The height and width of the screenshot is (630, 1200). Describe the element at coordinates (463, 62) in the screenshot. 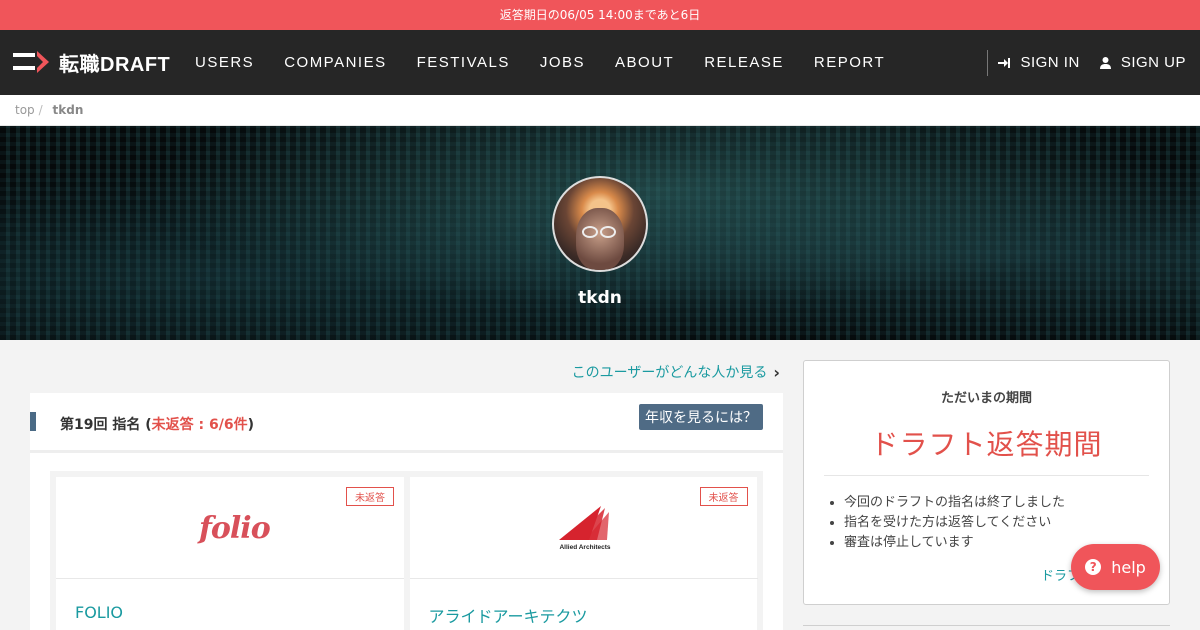

I see `nav-item-festivals: FESTIVALS` at that location.